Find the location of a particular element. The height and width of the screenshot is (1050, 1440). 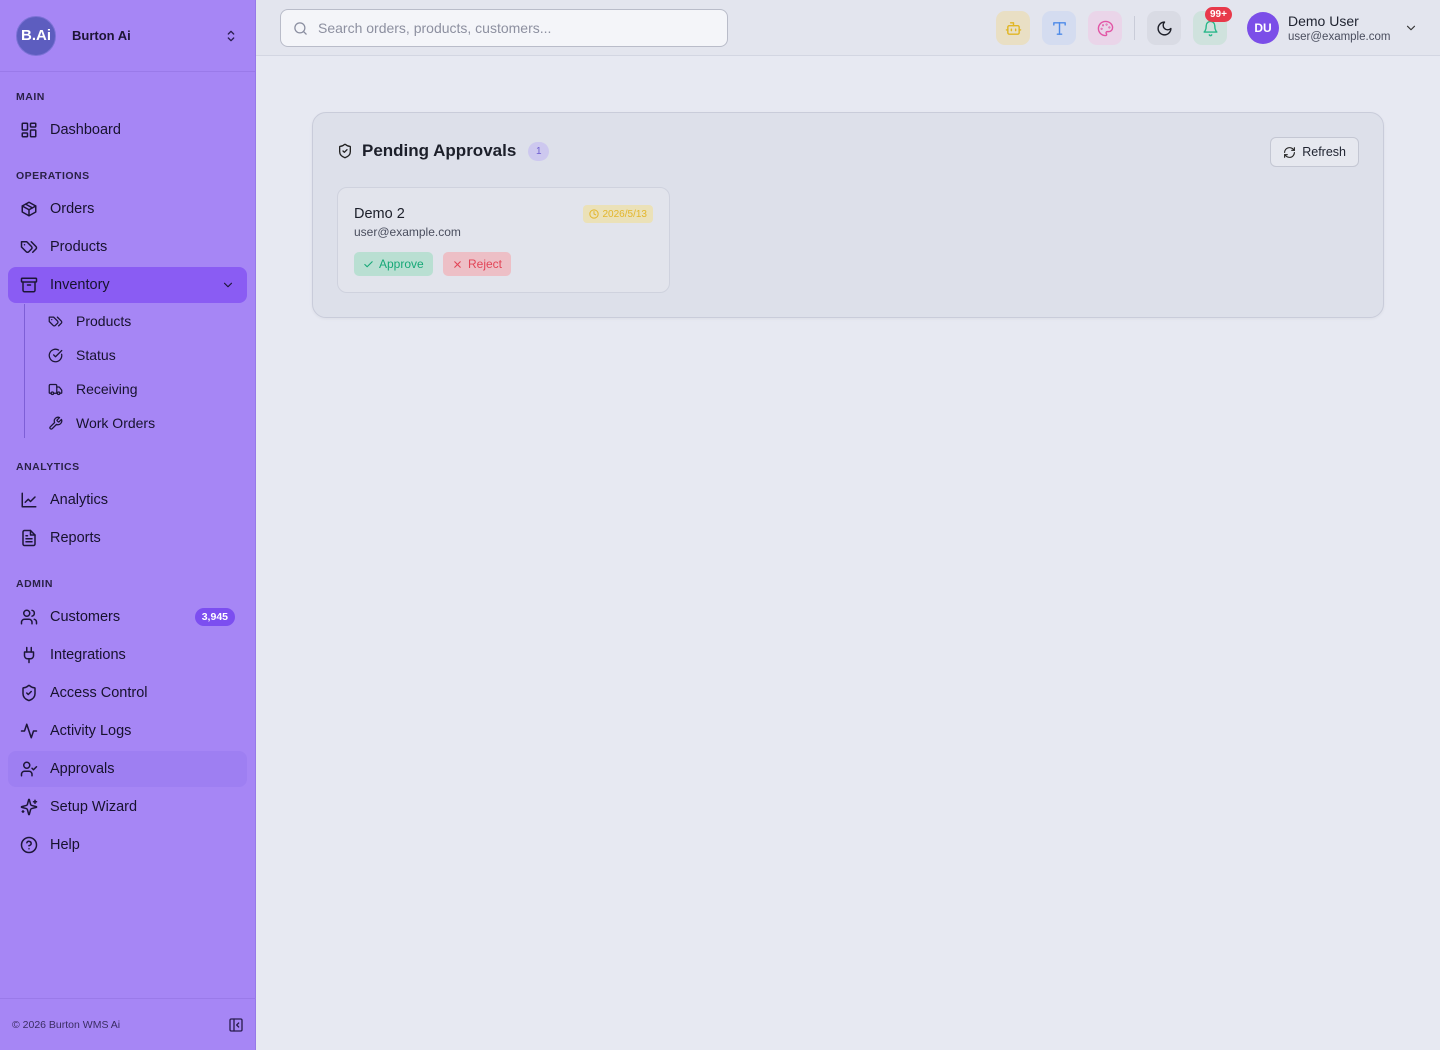

nav-label: Customers is located at coordinates (85, 617).